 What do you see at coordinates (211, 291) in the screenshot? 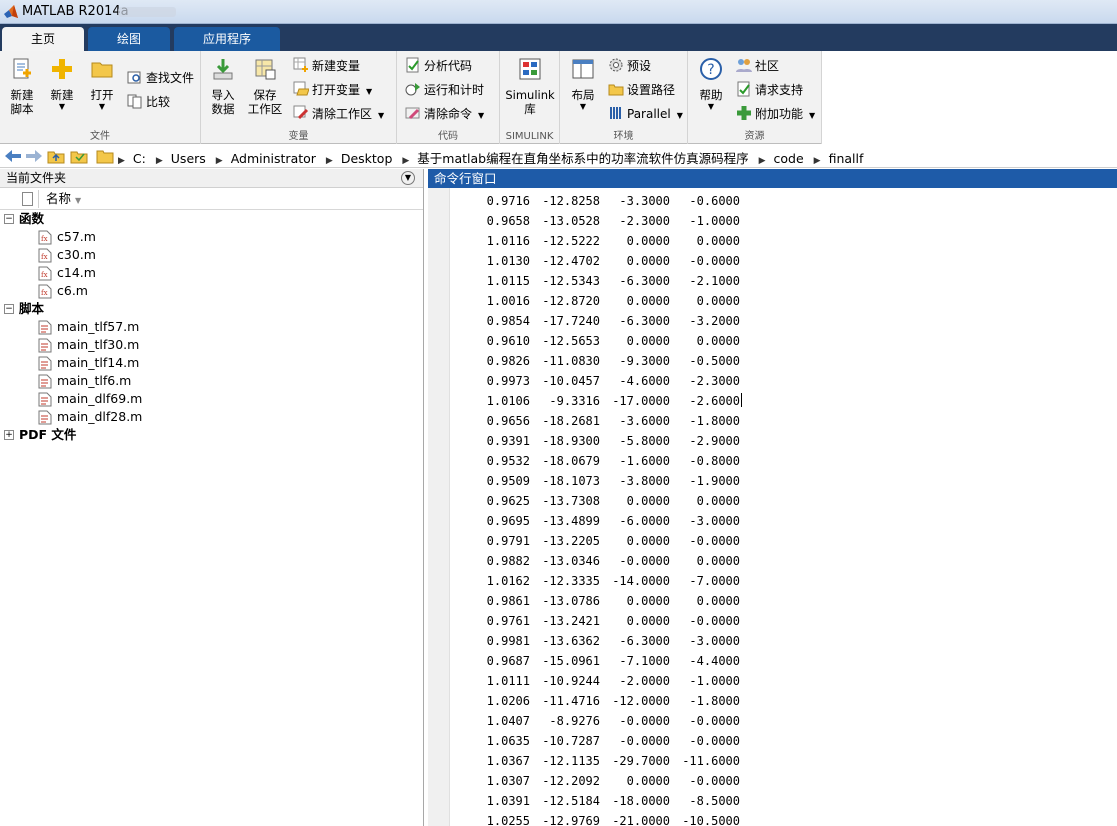
I see `file-item: fx c6.m` at bounding box center [211, 291].